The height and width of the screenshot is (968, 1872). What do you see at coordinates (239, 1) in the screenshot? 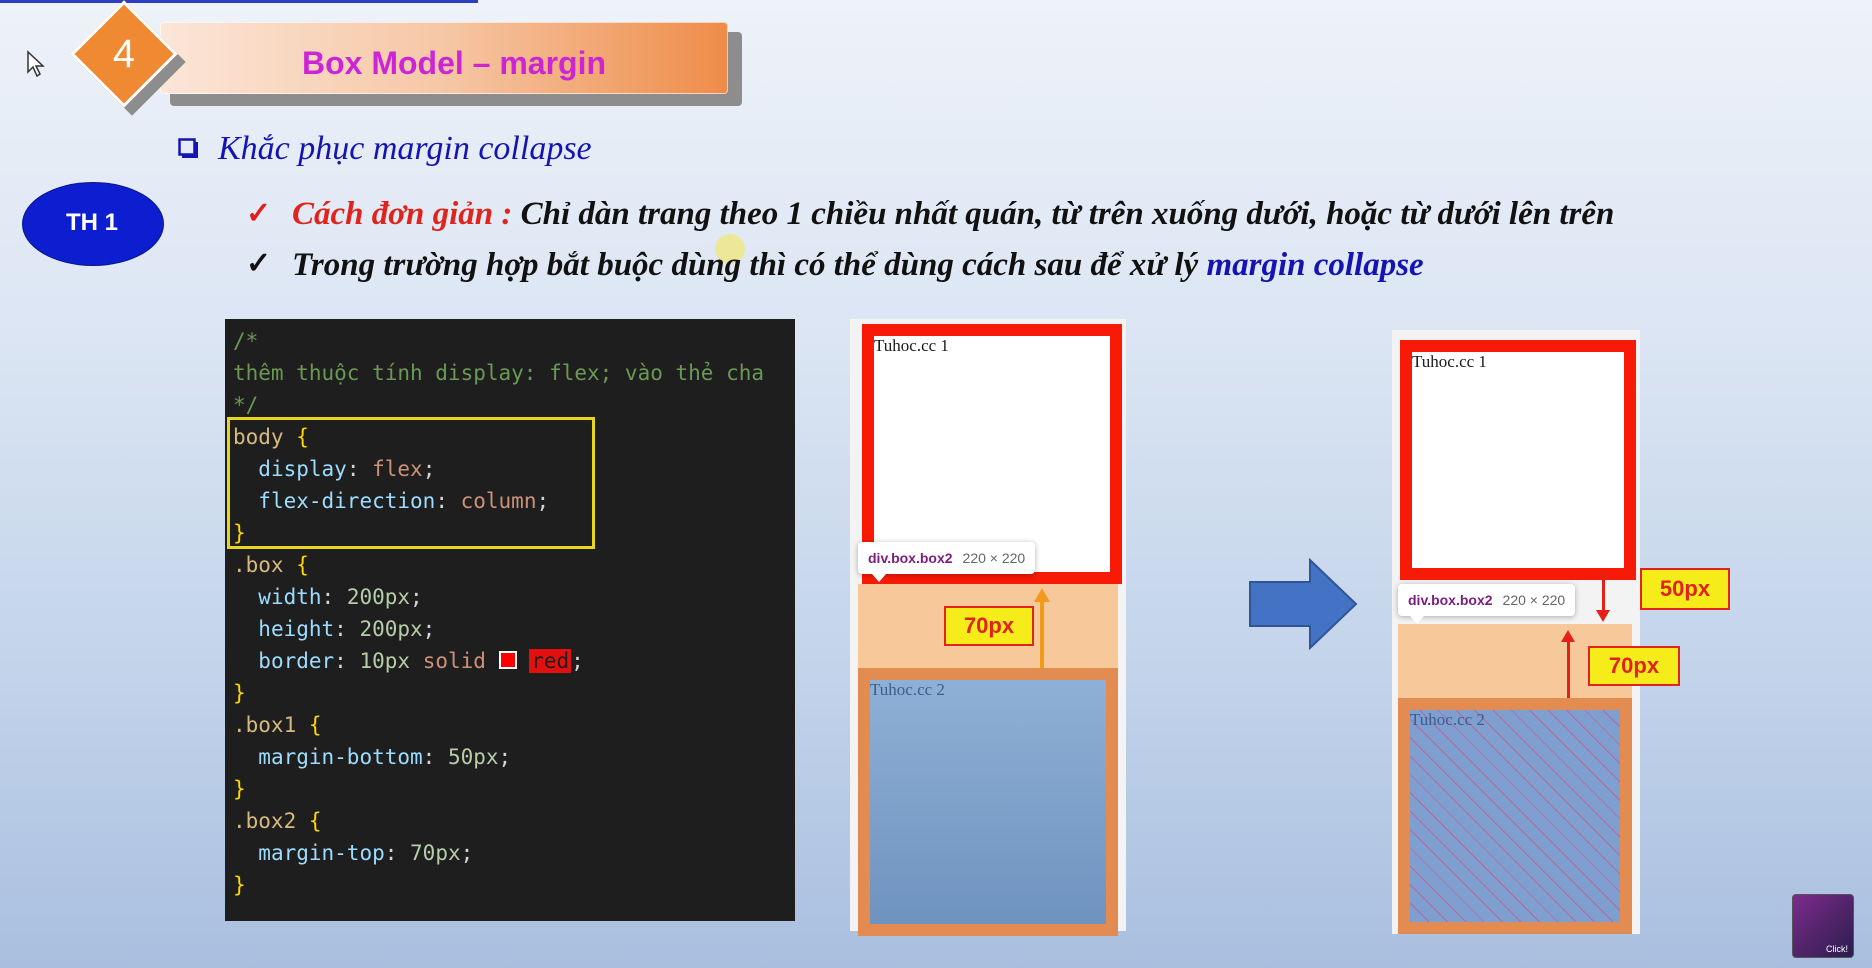
I see `progress-line` at bounding box center [239, 1].